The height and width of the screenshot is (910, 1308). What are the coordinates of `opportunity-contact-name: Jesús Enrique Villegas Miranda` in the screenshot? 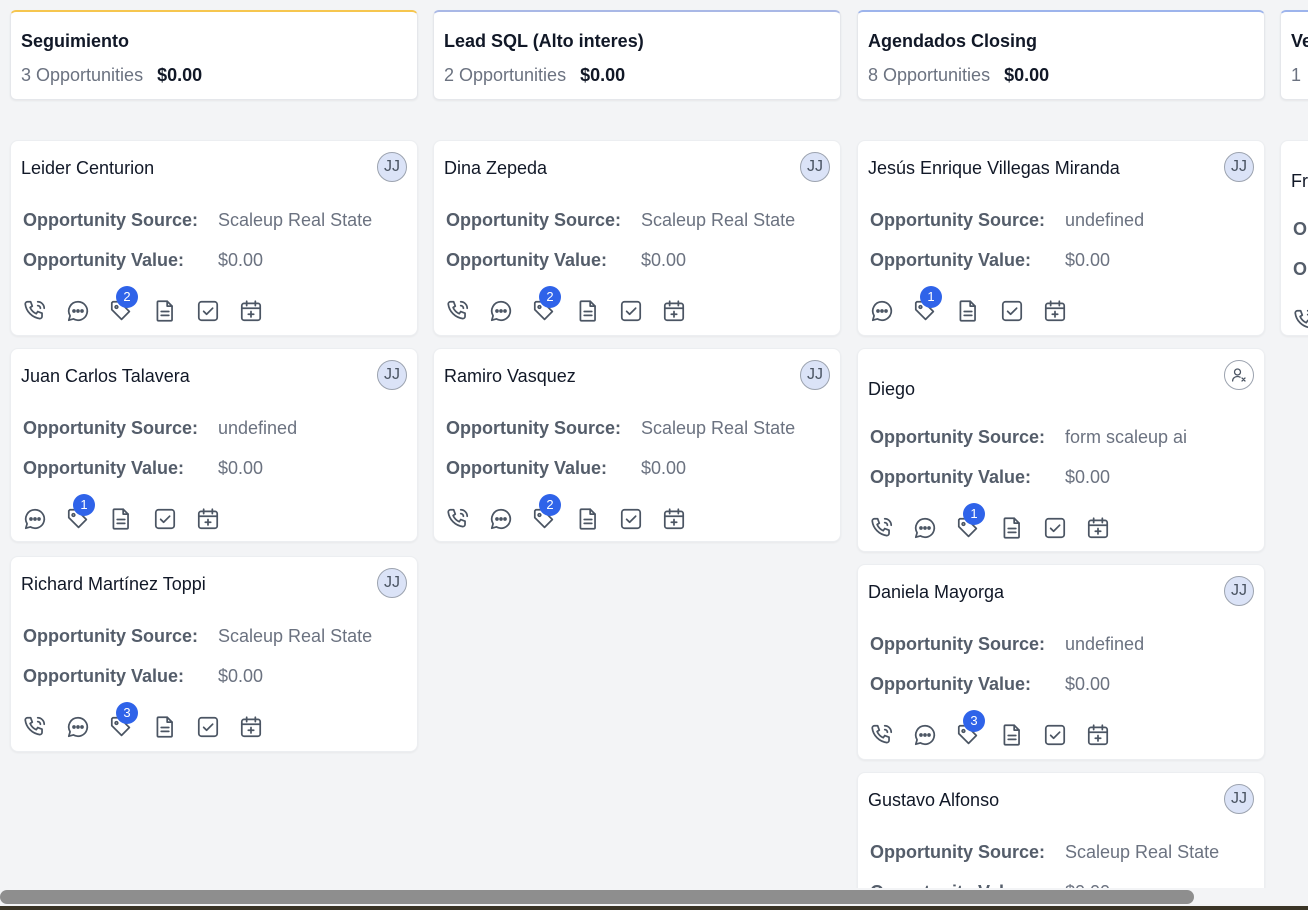 It's located at (994, 168).